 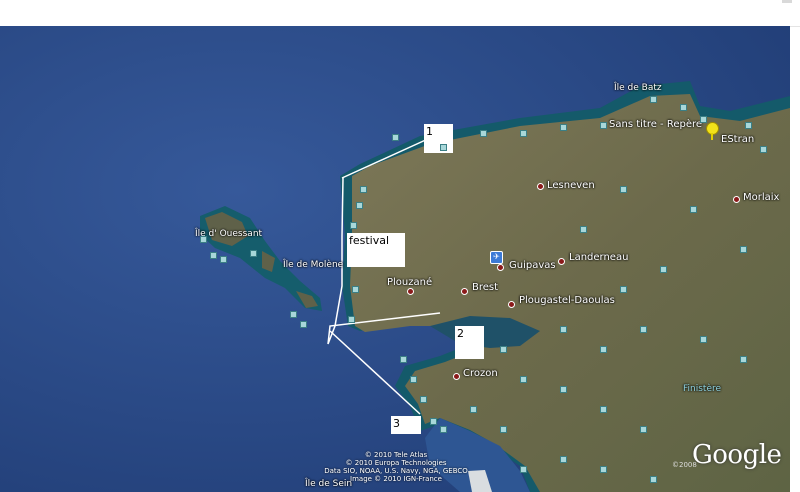 What do you see at coordinates (500, 267) in the screenshot?
I see `city-dot-guipavas` at bounding box center [500, 267].